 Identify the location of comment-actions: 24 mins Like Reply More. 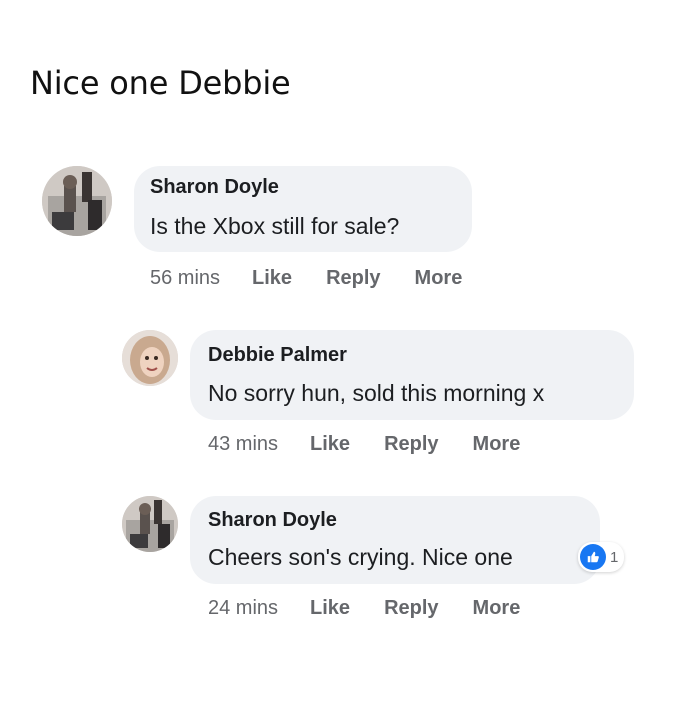
(381, 608).